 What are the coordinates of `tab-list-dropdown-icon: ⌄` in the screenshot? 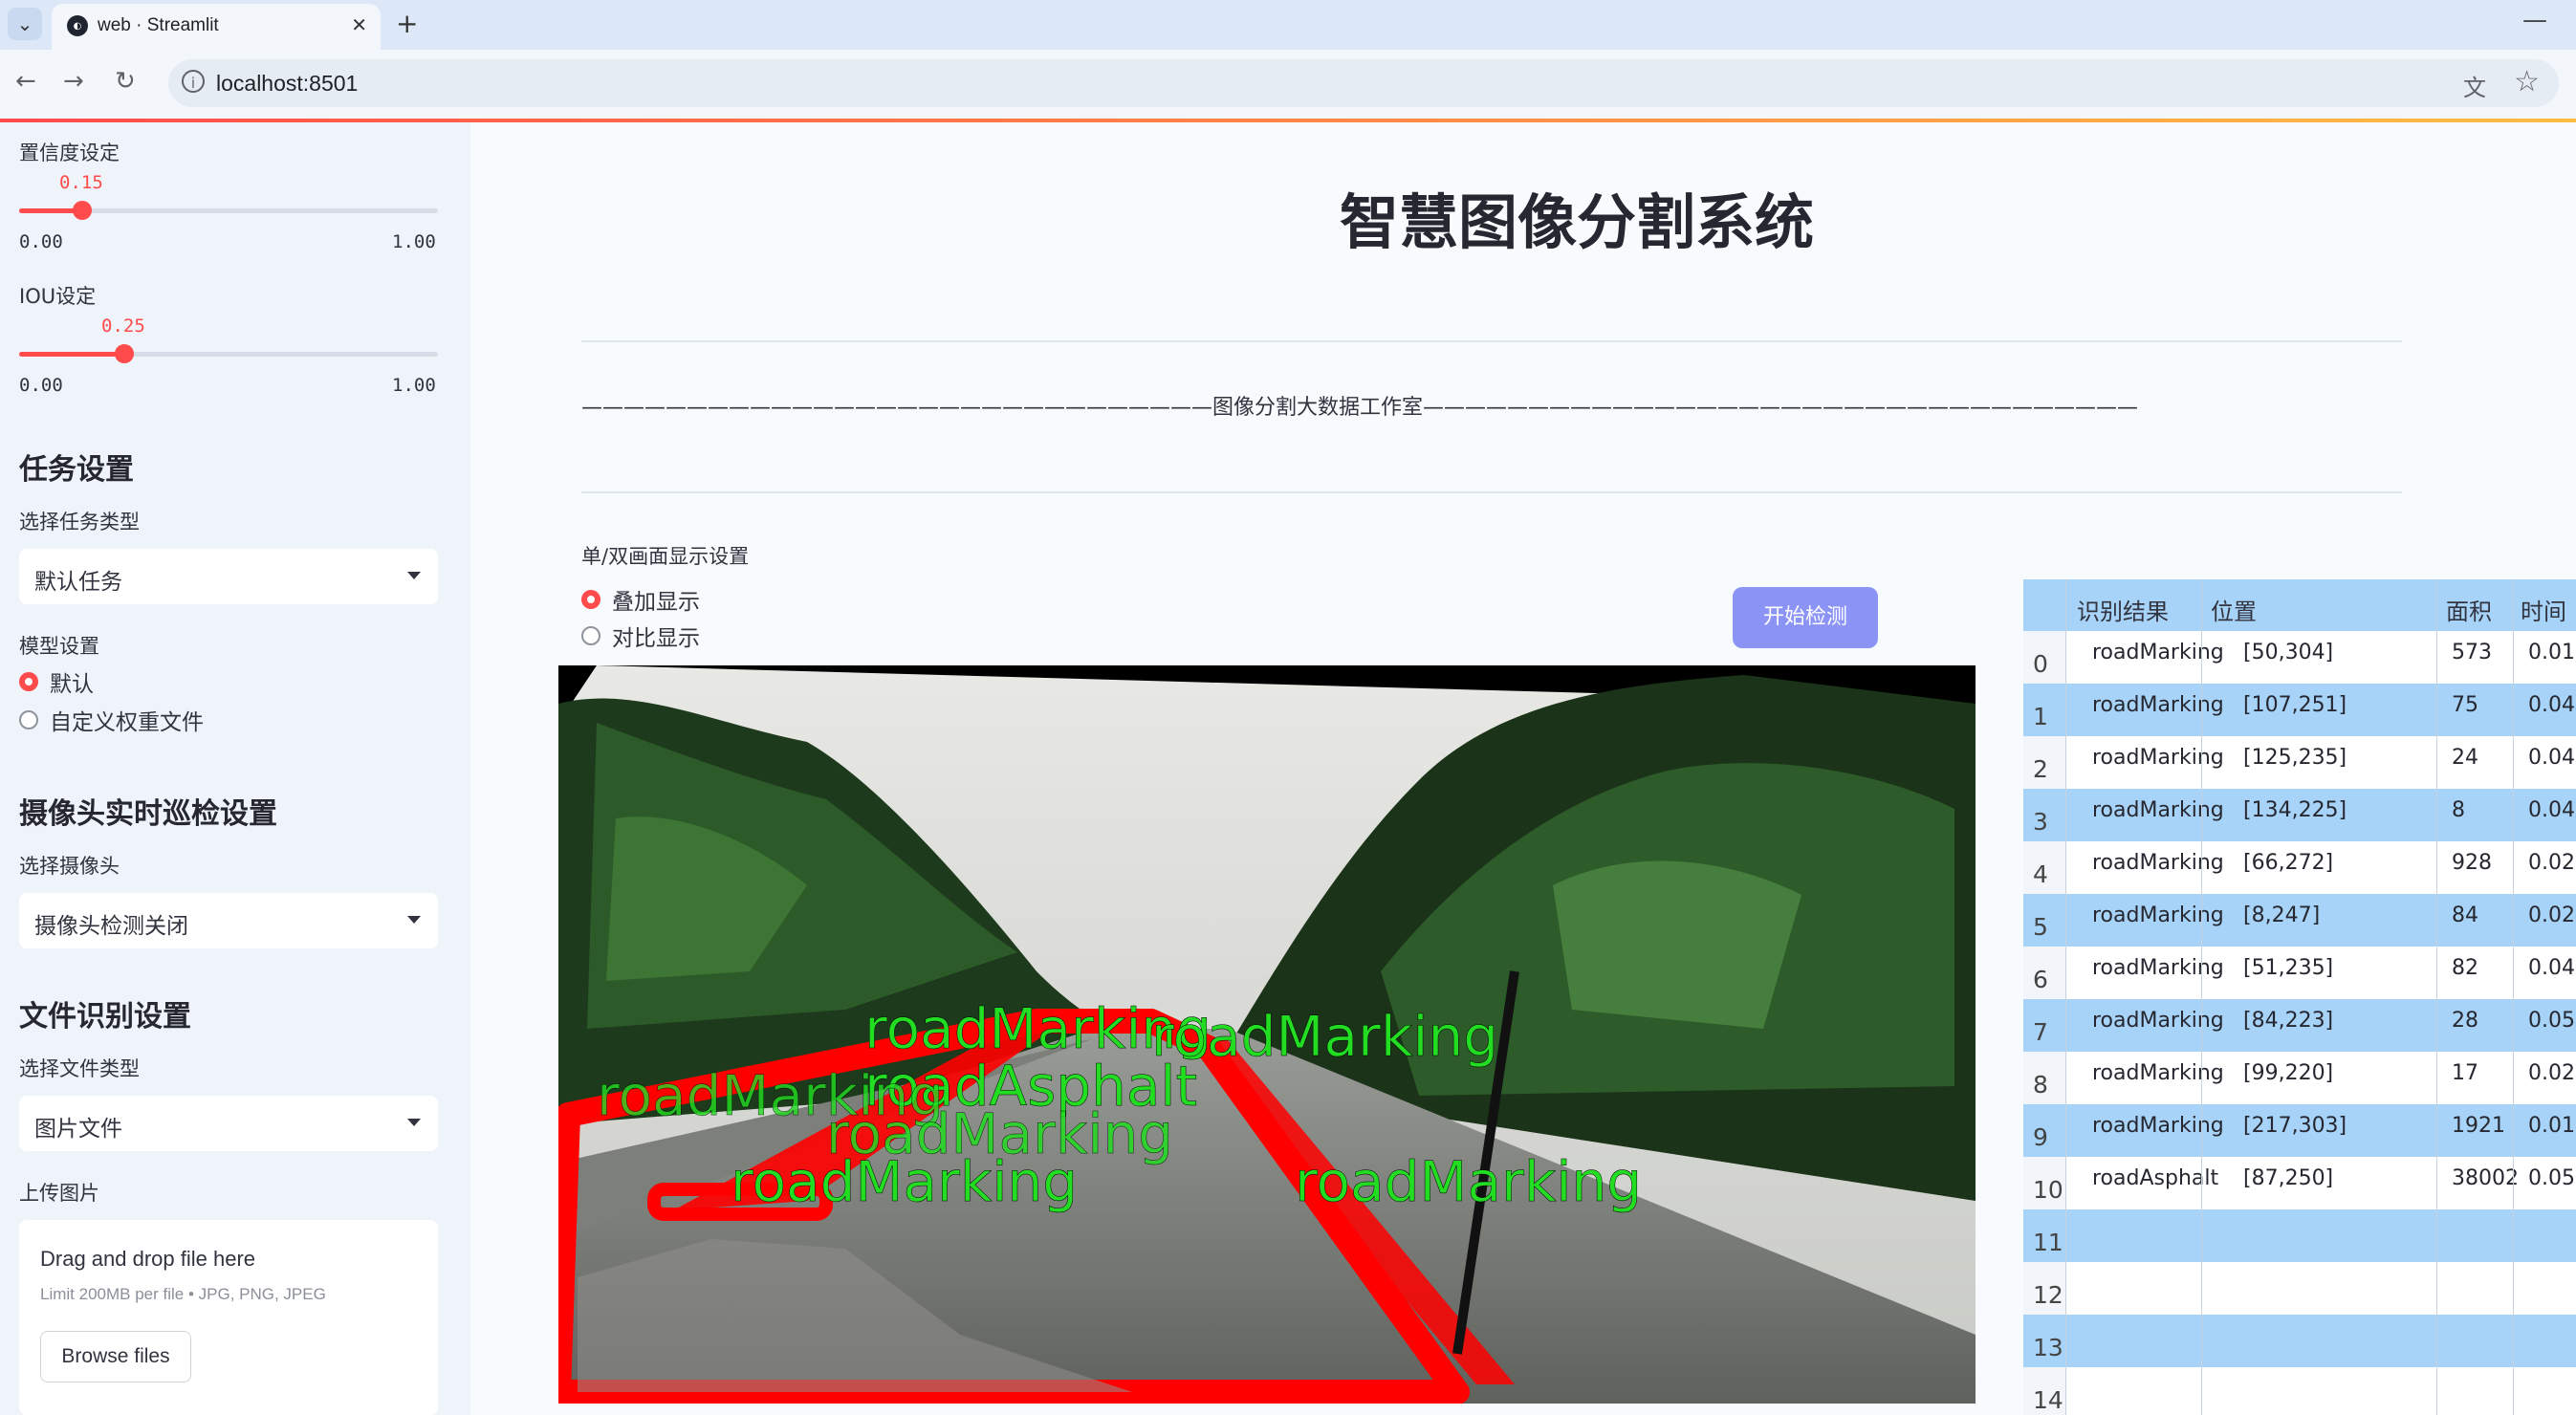 It's located at (25, 24).